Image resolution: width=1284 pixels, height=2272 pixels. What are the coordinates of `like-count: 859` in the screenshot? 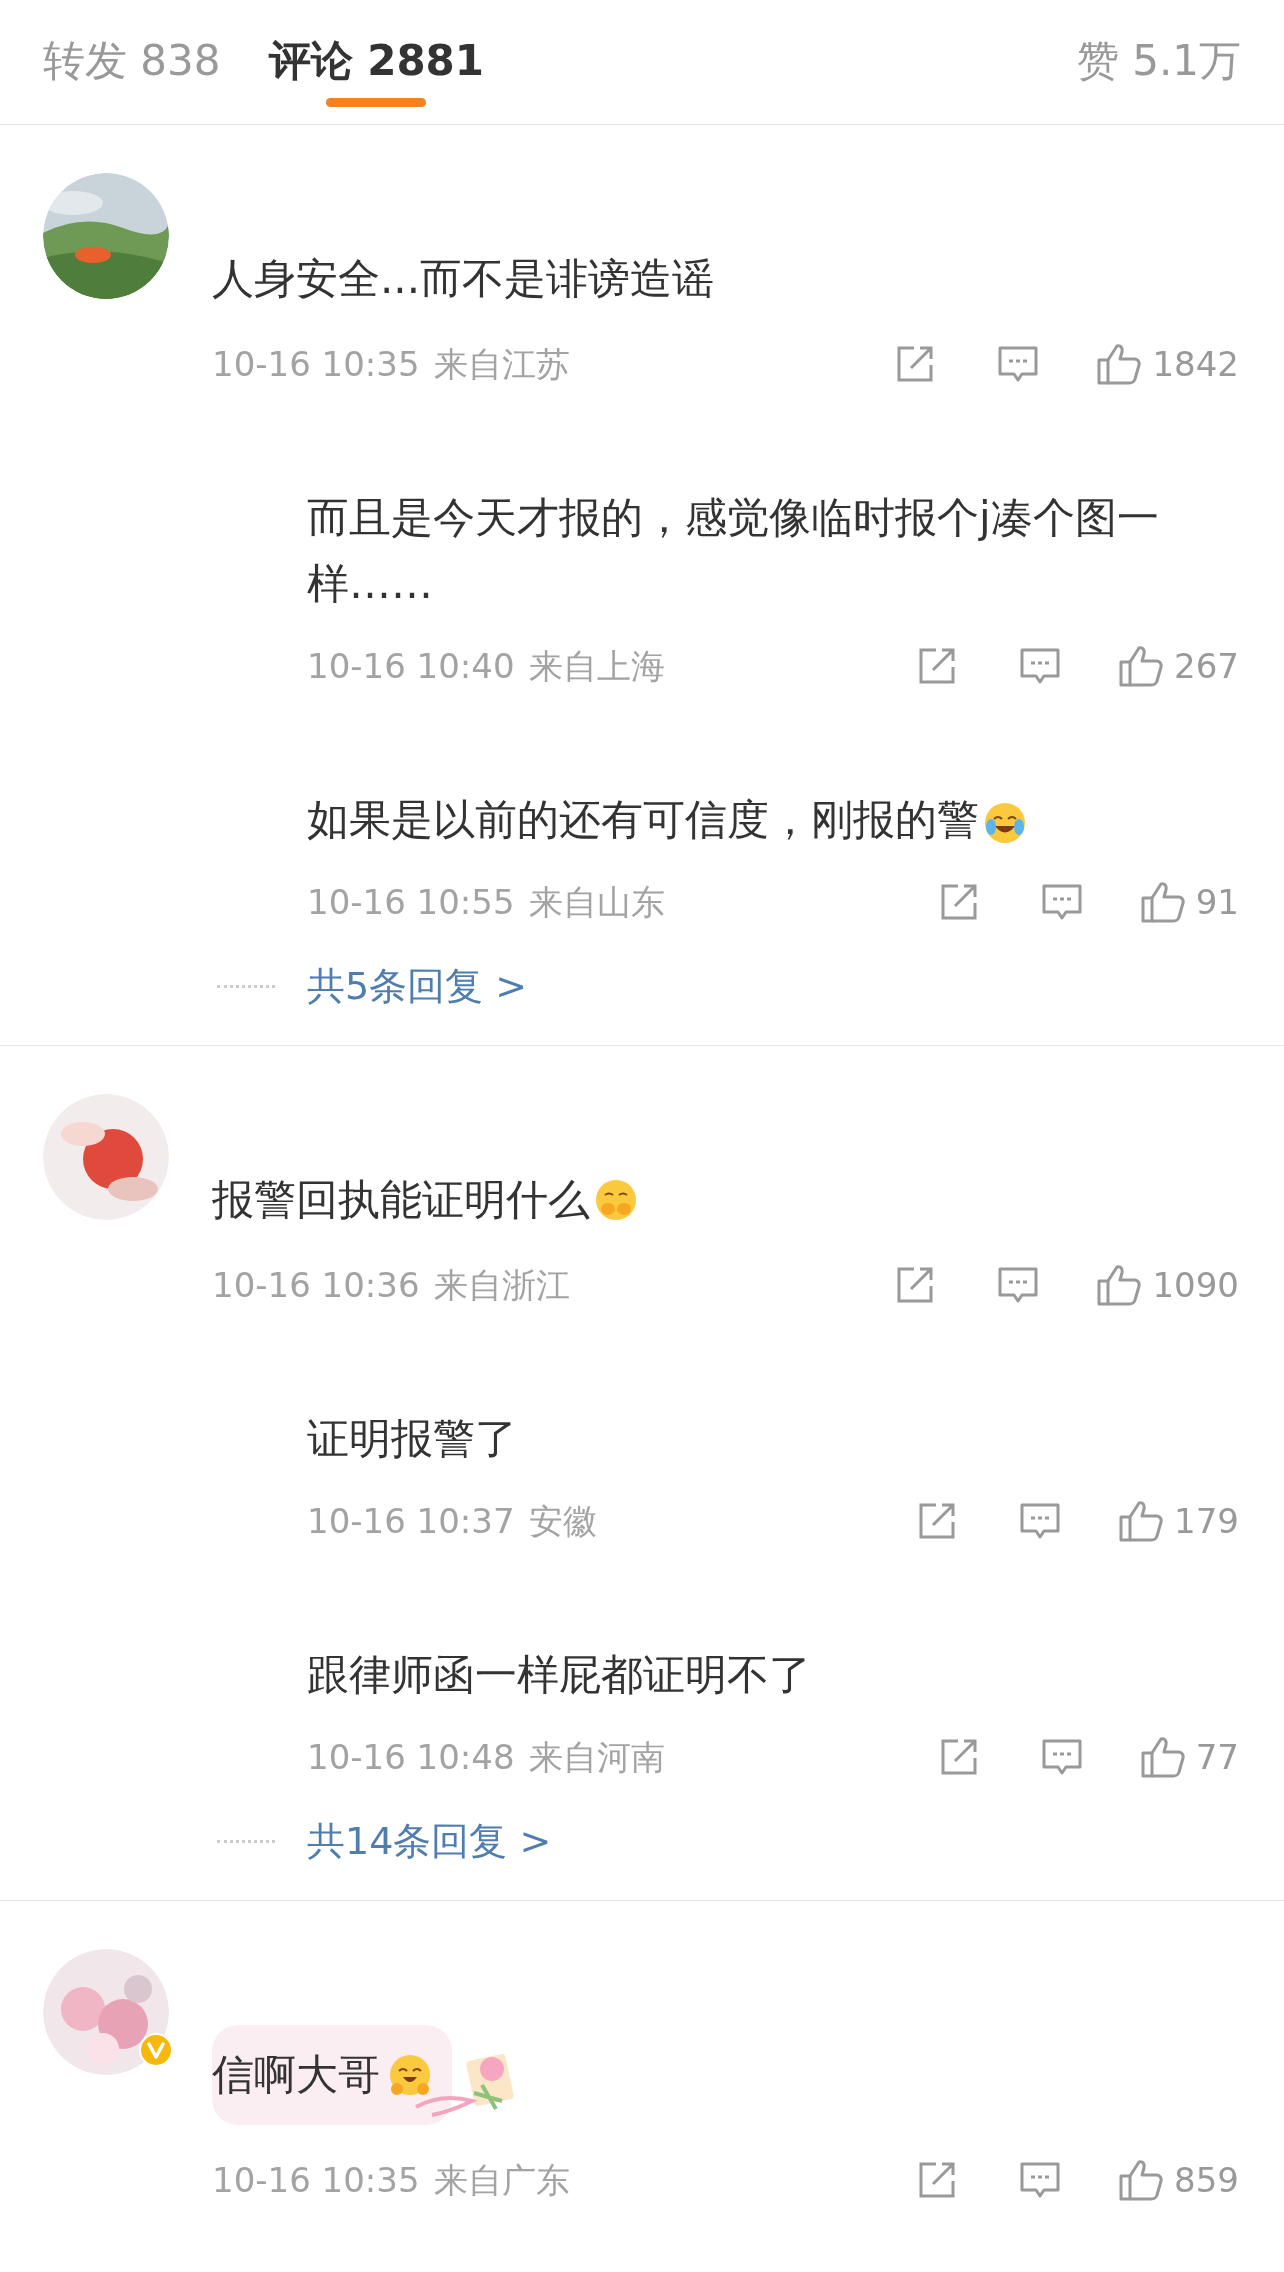 It's located at (1206, 2180).